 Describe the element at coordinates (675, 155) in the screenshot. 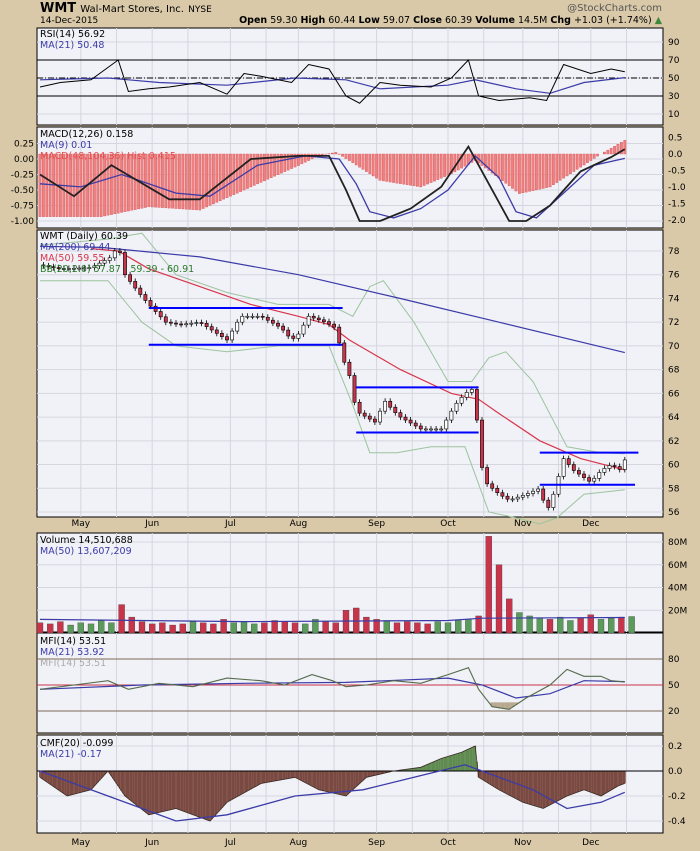

I see `macd-right-tick-label: 0.0` at that location.